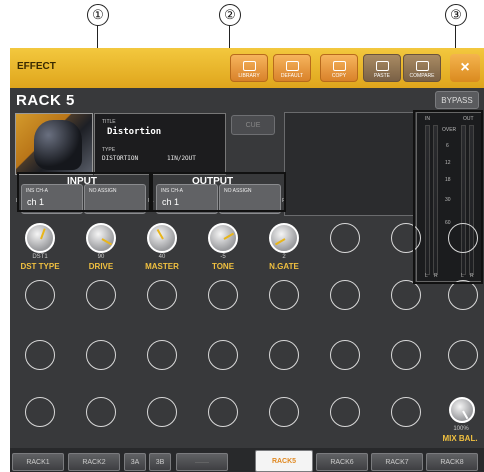  I want to click on tab-rack1: RACK1, so click(38, 462).